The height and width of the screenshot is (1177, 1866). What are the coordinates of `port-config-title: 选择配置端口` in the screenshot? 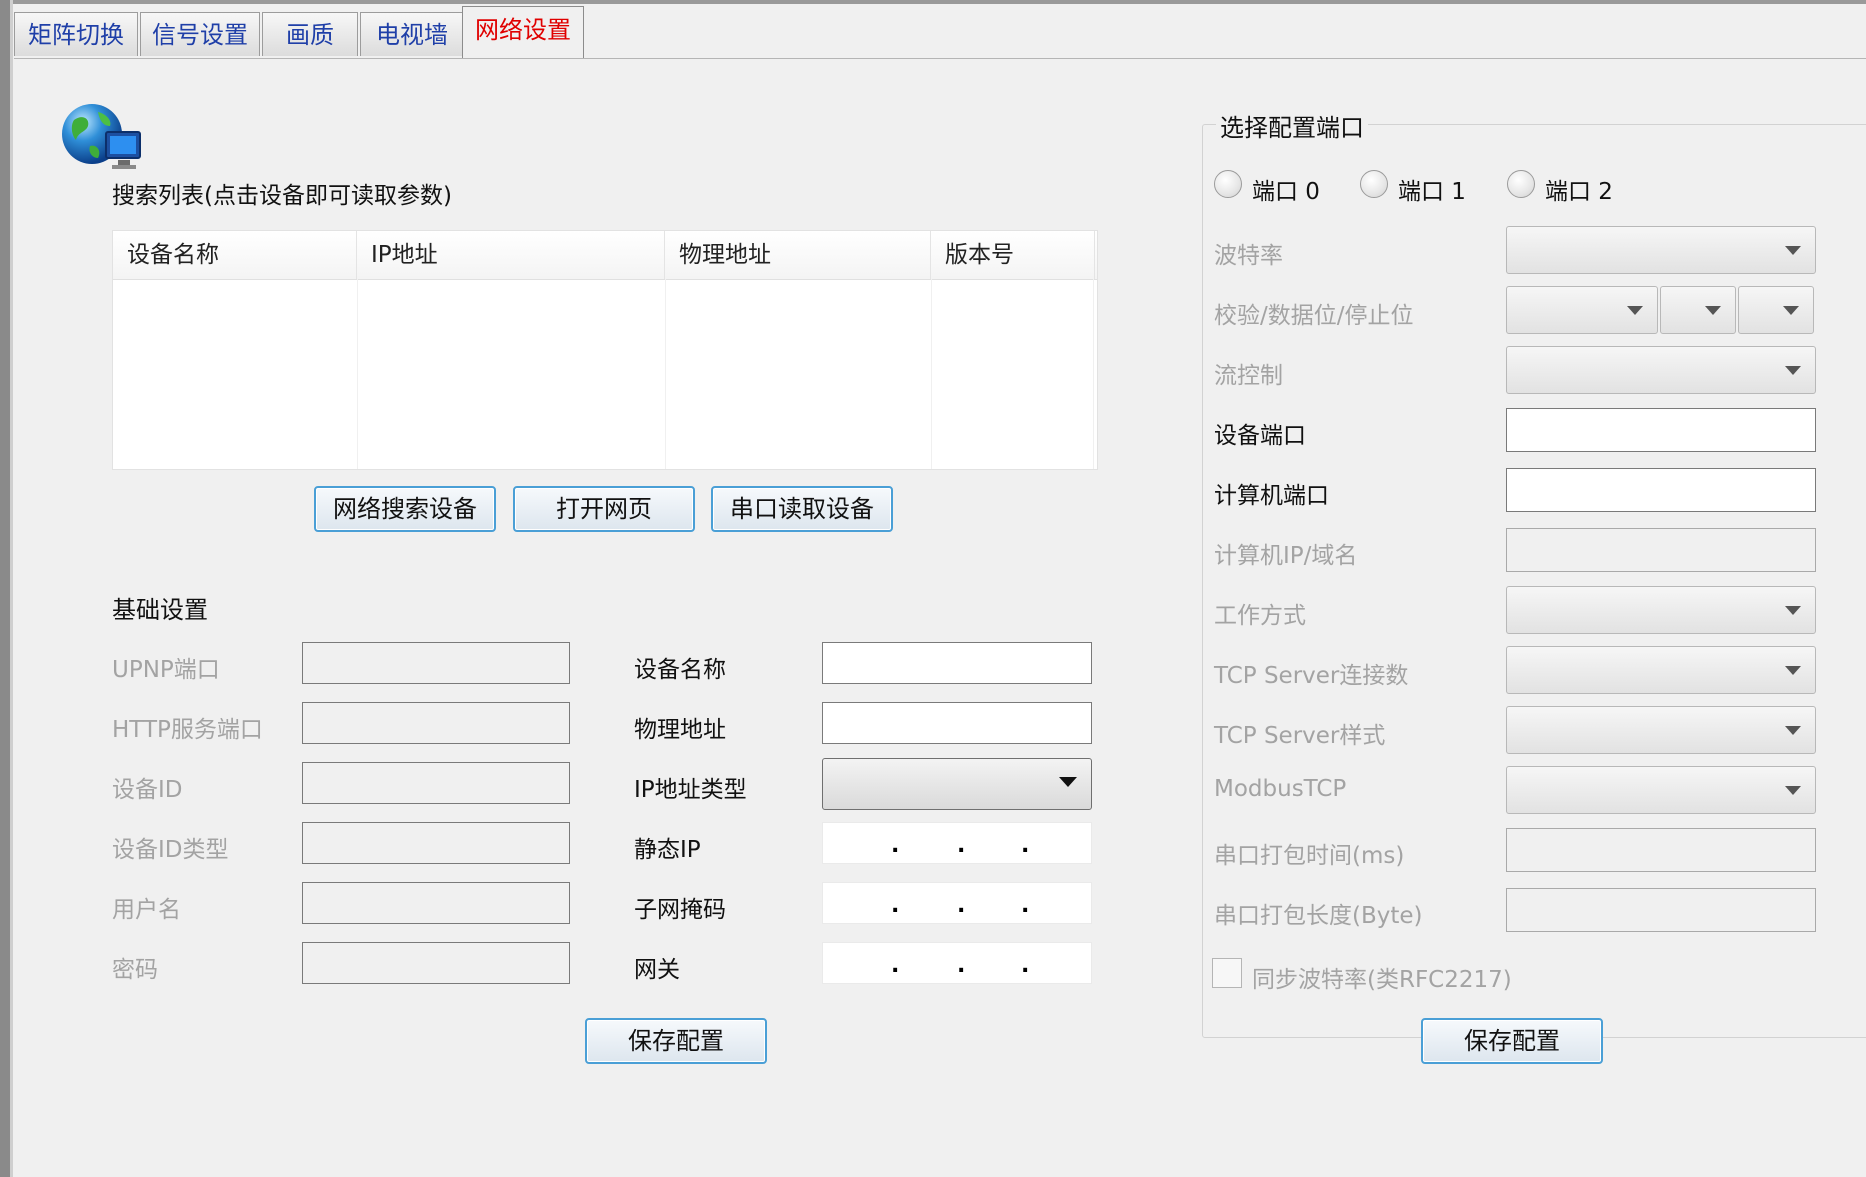 It's located at (1292, 125).